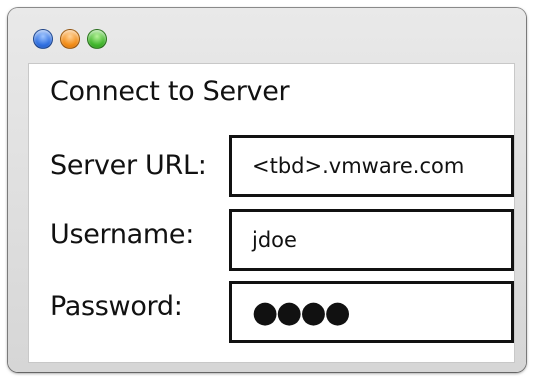  I want to click on password-field: ●●●●, so click(371, 312).